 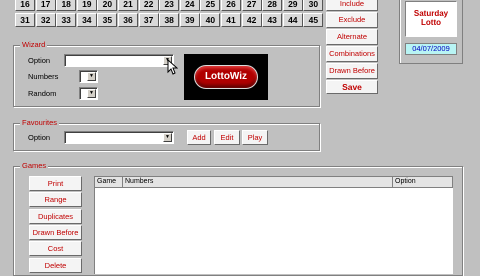 I want to click on column-header-numbers: Numbers, so click(x=258, y=182).